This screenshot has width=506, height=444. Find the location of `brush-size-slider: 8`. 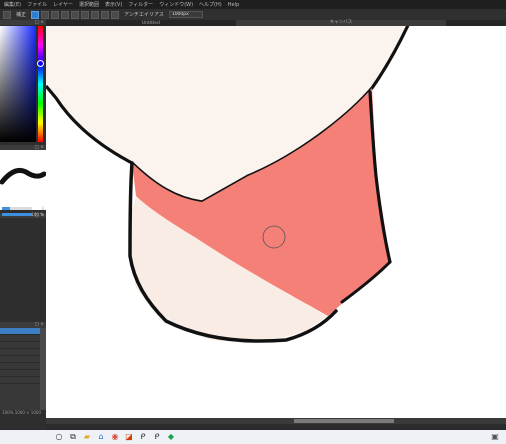

brush-size-slider: 8 is located at coordinates (23, 208).